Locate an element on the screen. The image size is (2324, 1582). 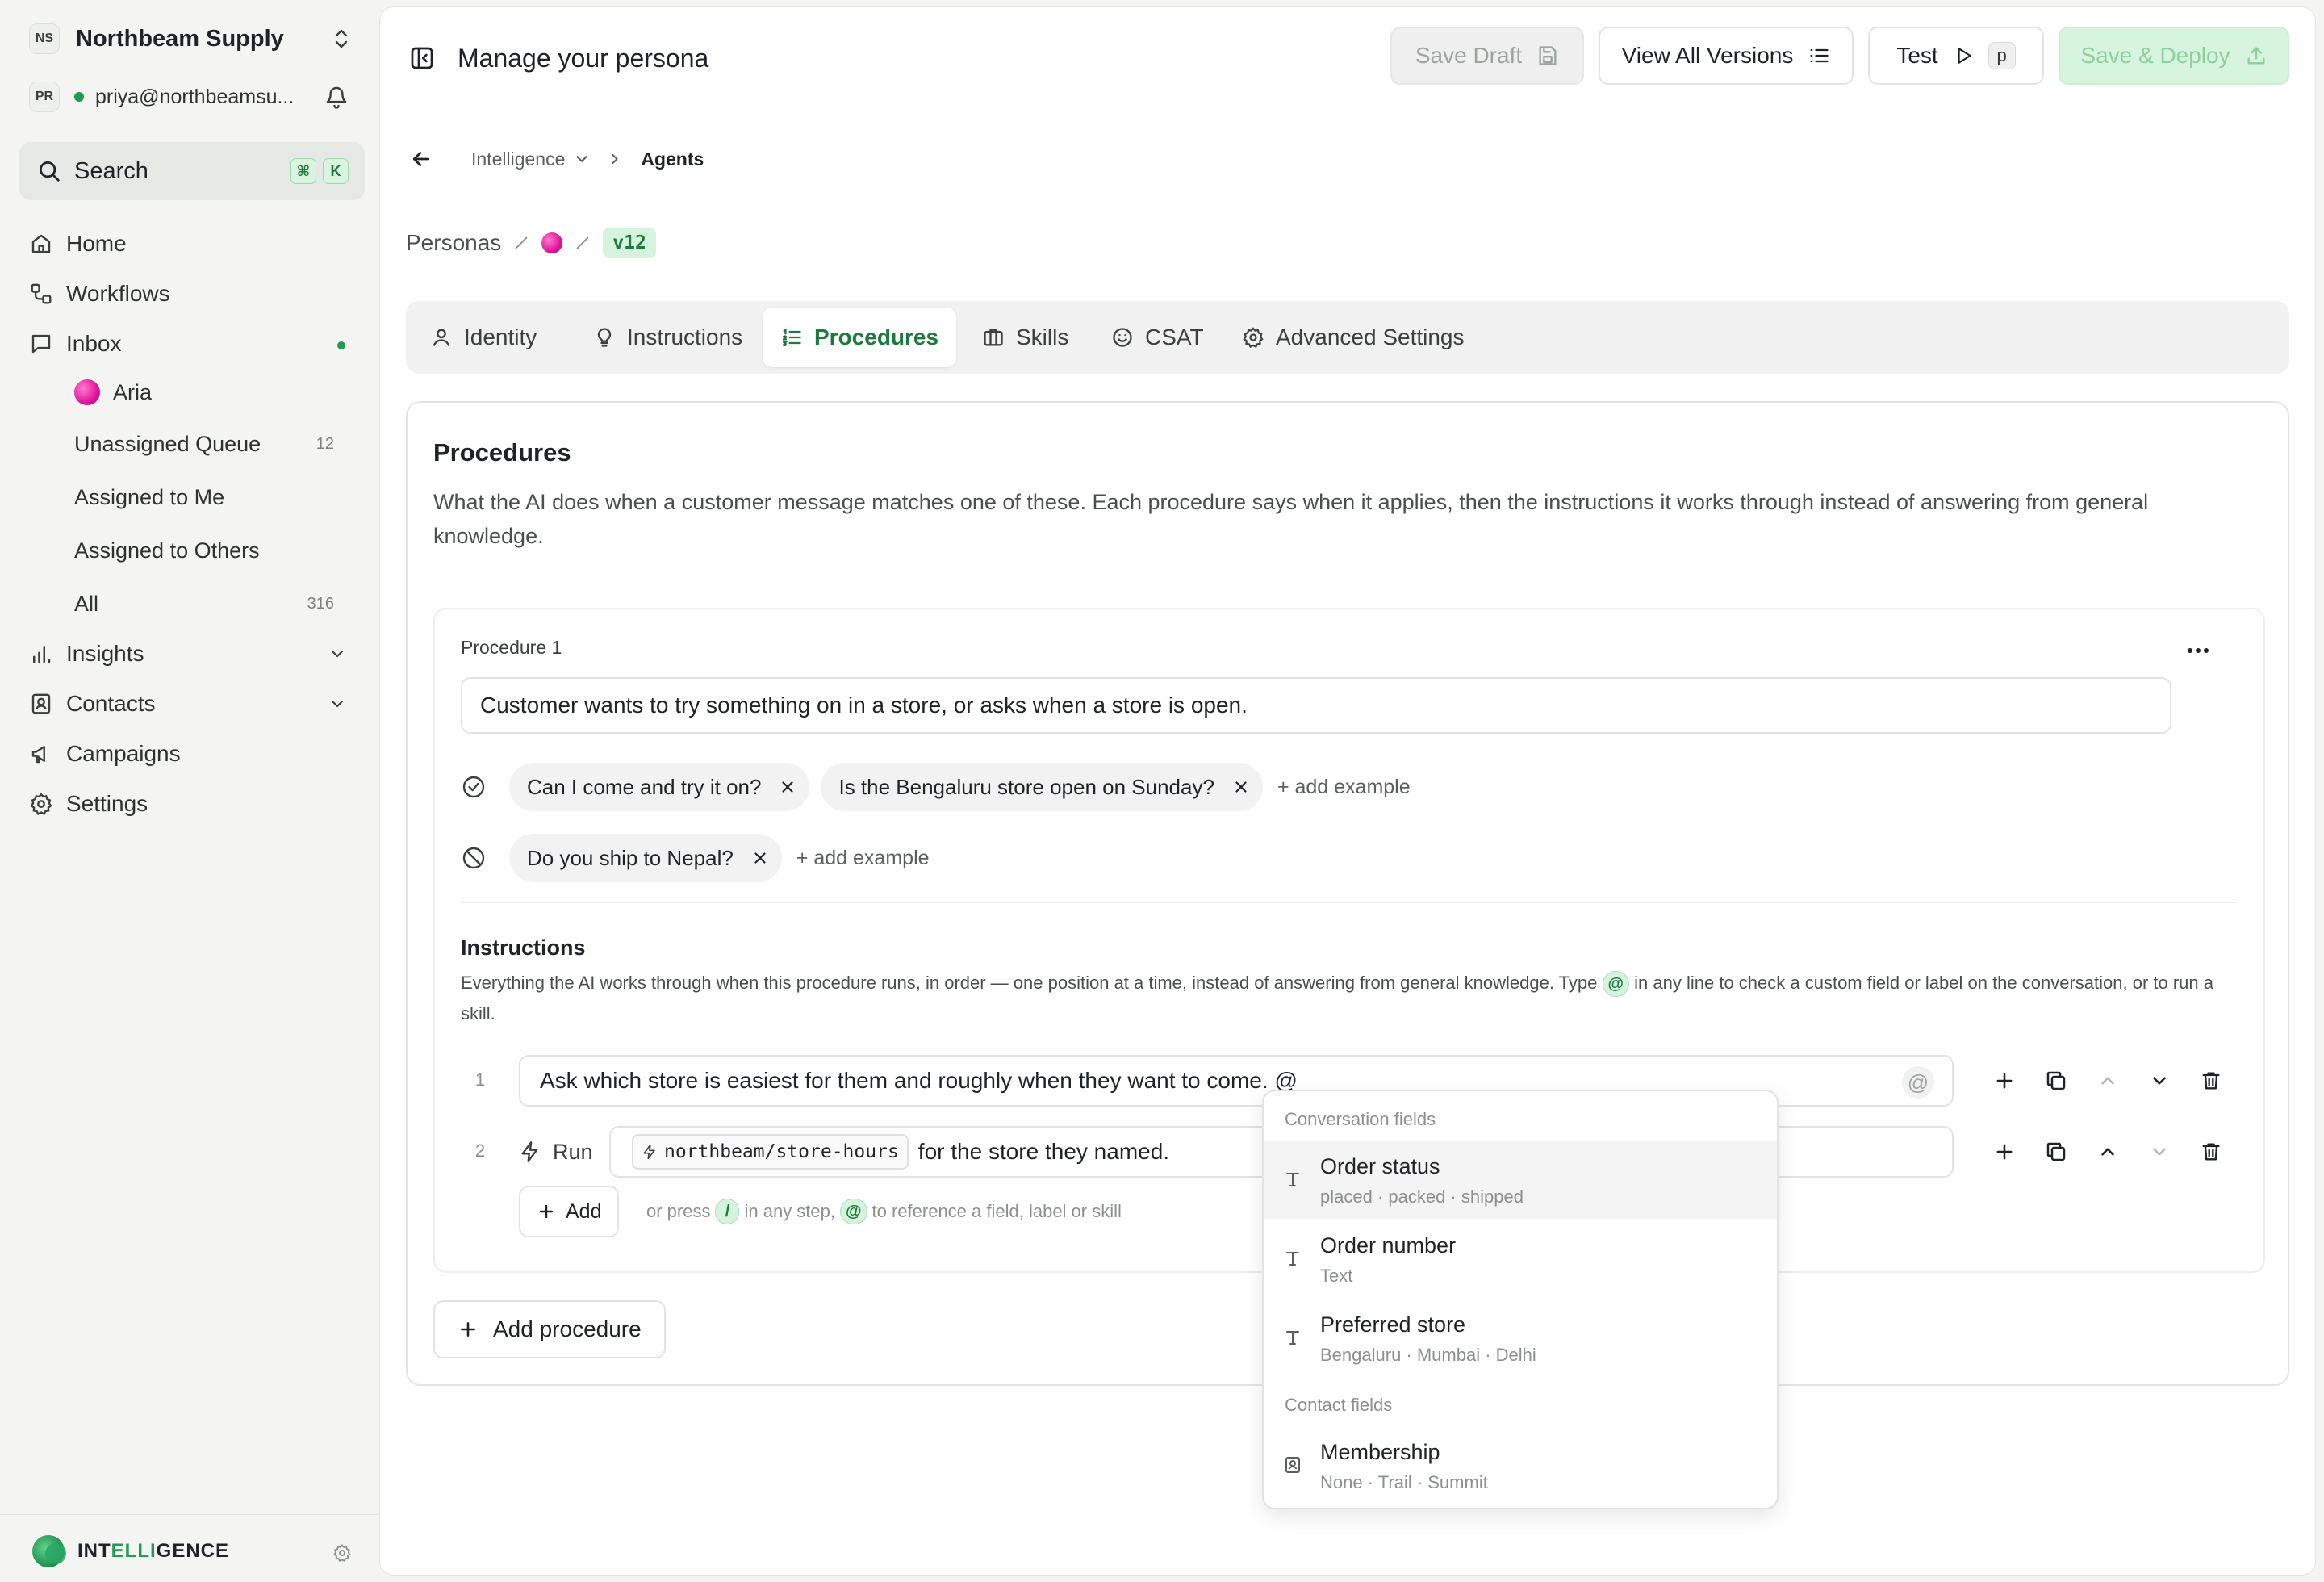
page-header: Manage your persona is located at coordinates (558, 58).